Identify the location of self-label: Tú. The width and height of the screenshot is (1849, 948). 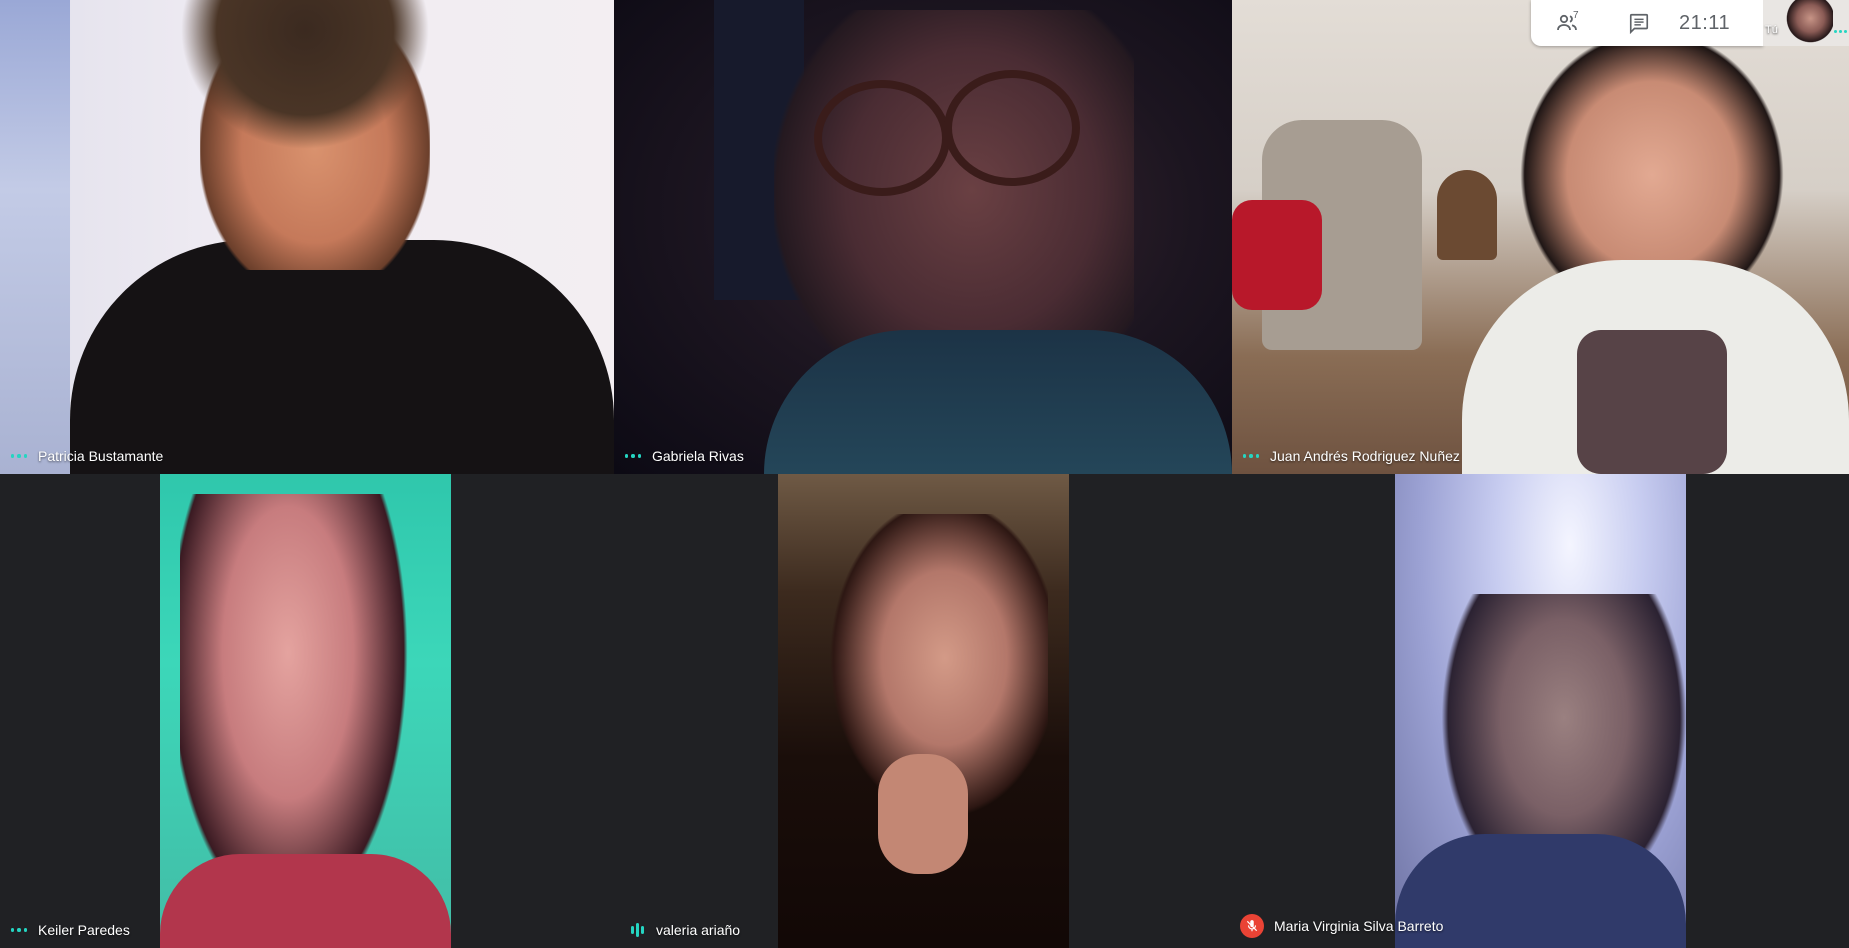
(1771, 30).